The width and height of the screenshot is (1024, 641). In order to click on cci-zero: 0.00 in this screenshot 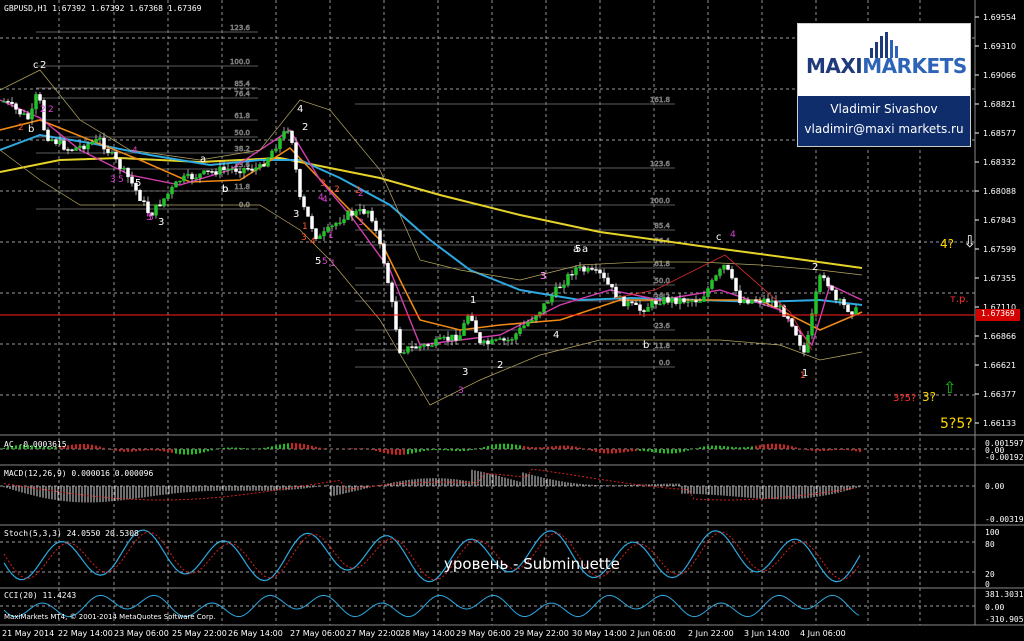, I will do `click(995, 607)`.